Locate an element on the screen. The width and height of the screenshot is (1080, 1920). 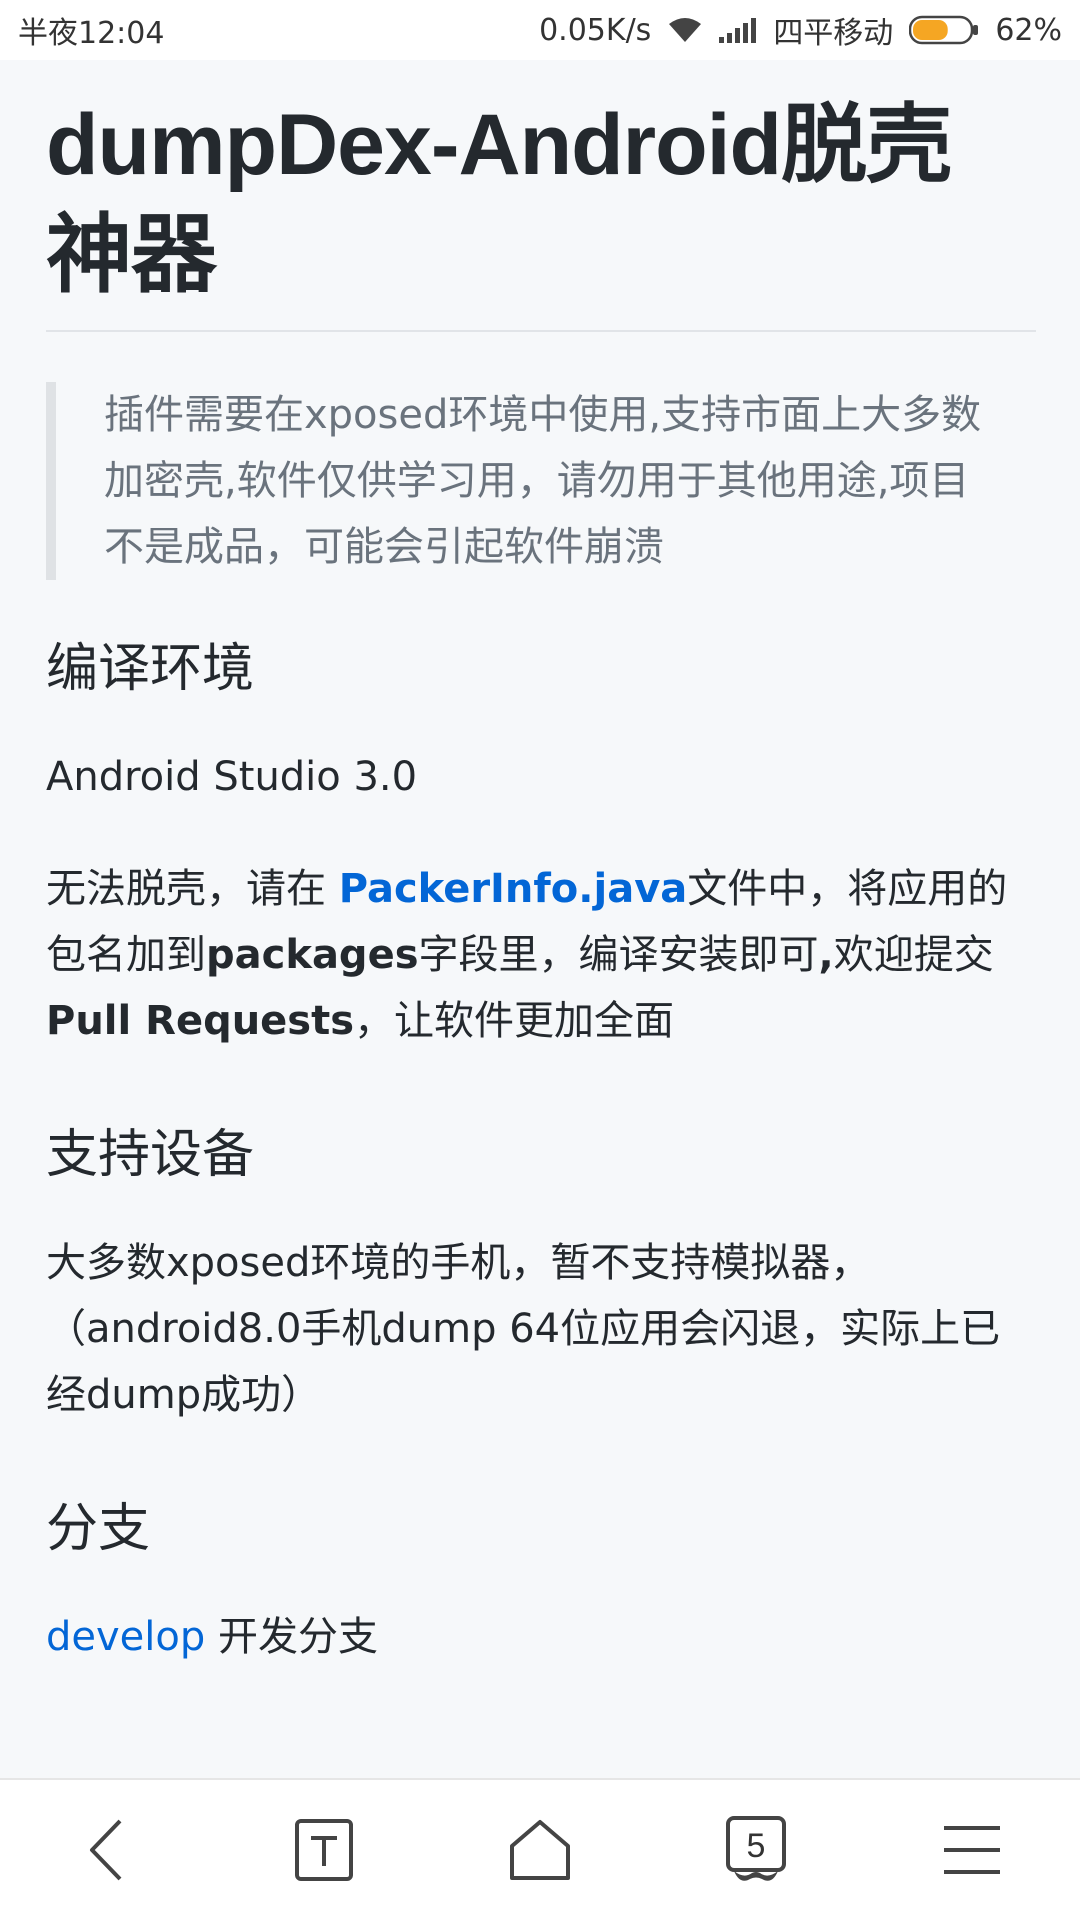
signal-icon is located at coordinates (738, 30).